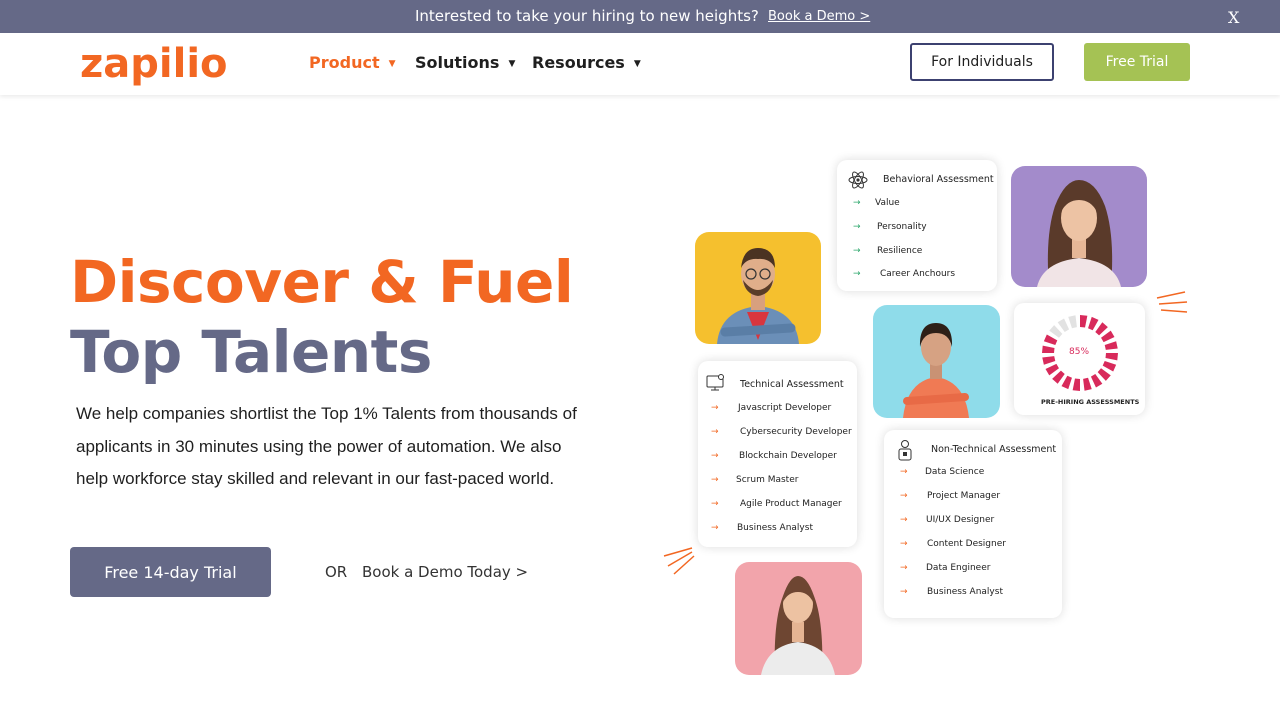 This screenshot has width=1280, height=720. I want to click on atom-icon, so click(858, 180).